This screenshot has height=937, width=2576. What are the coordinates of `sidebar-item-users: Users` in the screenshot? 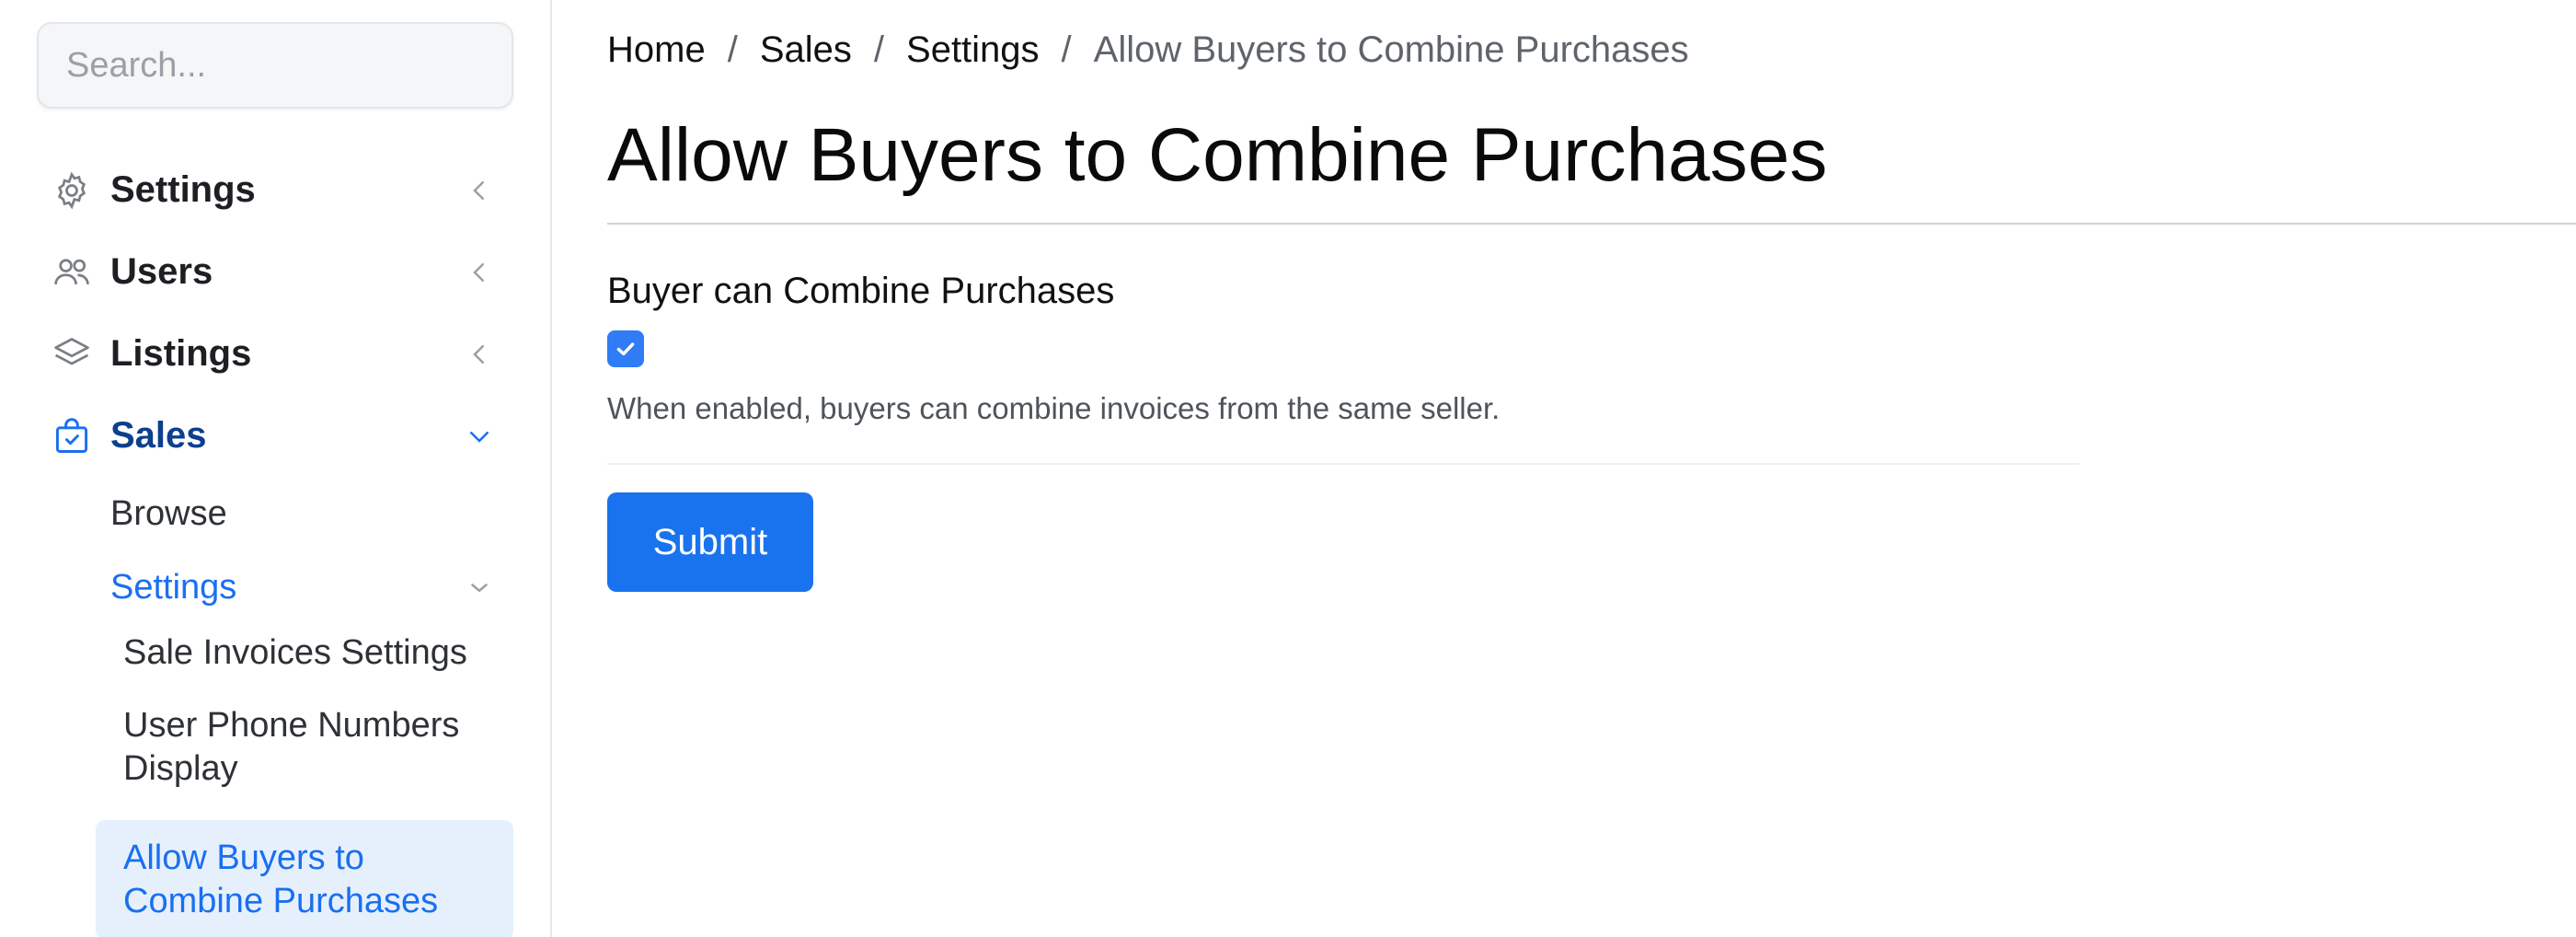 It's located at (275, 272).